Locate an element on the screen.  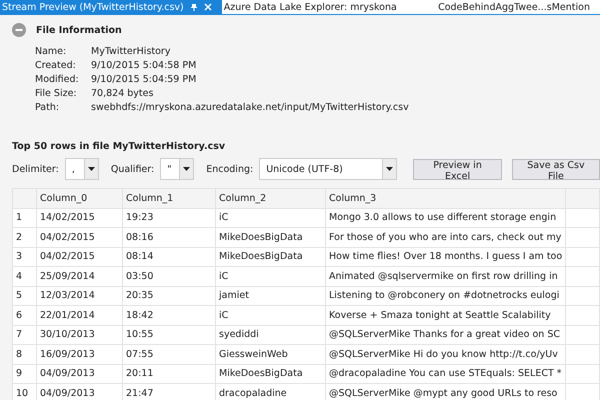
field-label: Path: is located at coordinates (47, 107).